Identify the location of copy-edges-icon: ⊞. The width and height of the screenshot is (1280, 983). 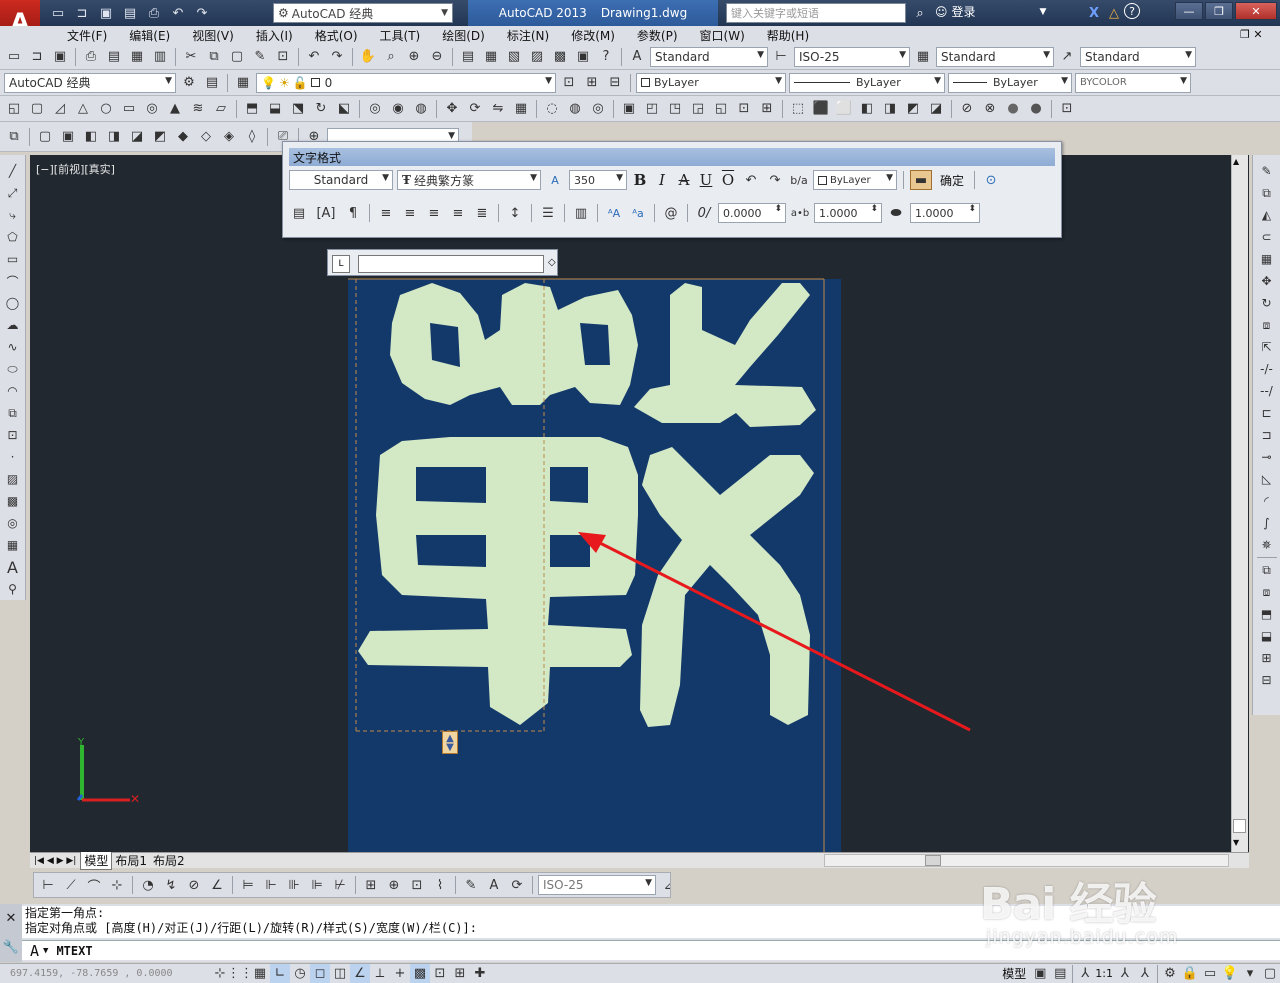
(767, 109).